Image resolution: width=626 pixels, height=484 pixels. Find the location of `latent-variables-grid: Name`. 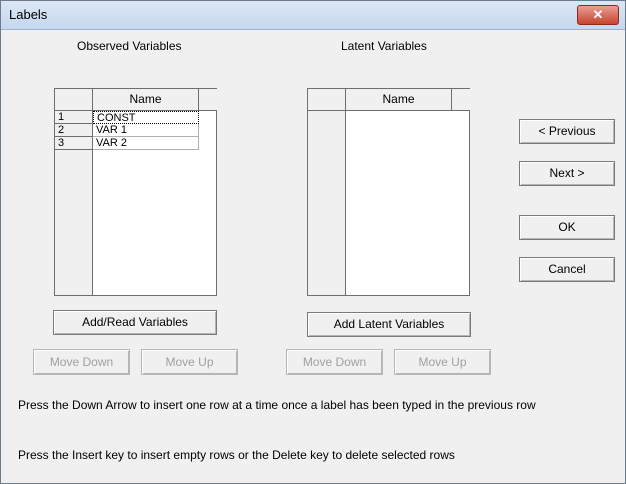

latent-variables-grid: Name is located at coordinates (388, 192).